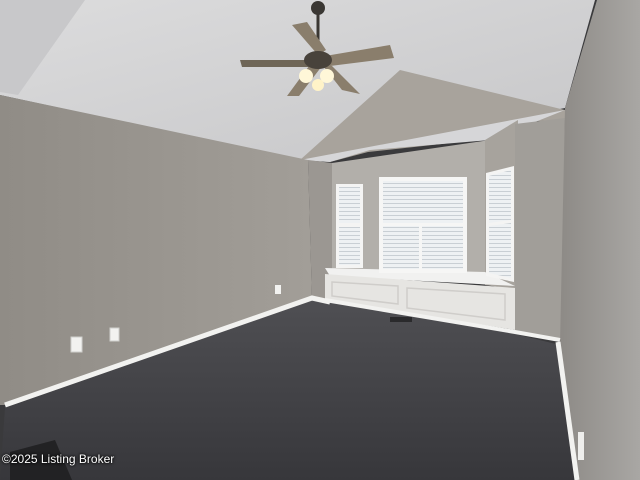 Image resolution: width=640 pixels, height=480 pixels. What do you see at coordinates (540, 229) in the screenshot?
I see `right-pillar` at bounding box center [540, 229].